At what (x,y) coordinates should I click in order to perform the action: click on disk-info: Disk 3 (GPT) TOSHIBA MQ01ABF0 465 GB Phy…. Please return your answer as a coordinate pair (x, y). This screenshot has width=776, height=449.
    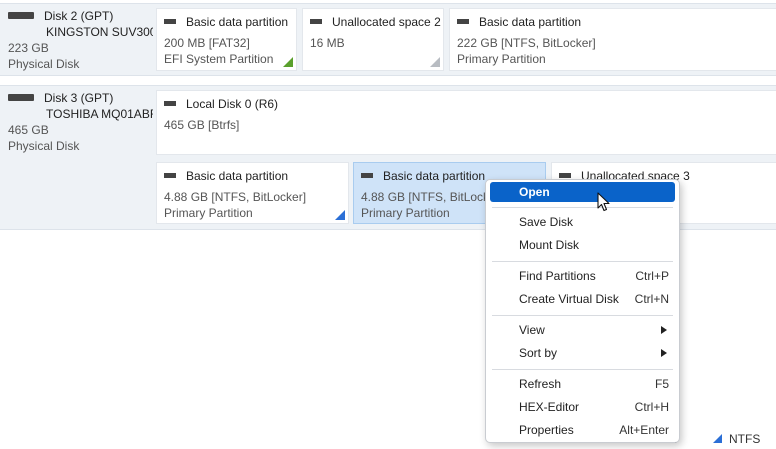
    Looking at the image, I should click on (80, 122).